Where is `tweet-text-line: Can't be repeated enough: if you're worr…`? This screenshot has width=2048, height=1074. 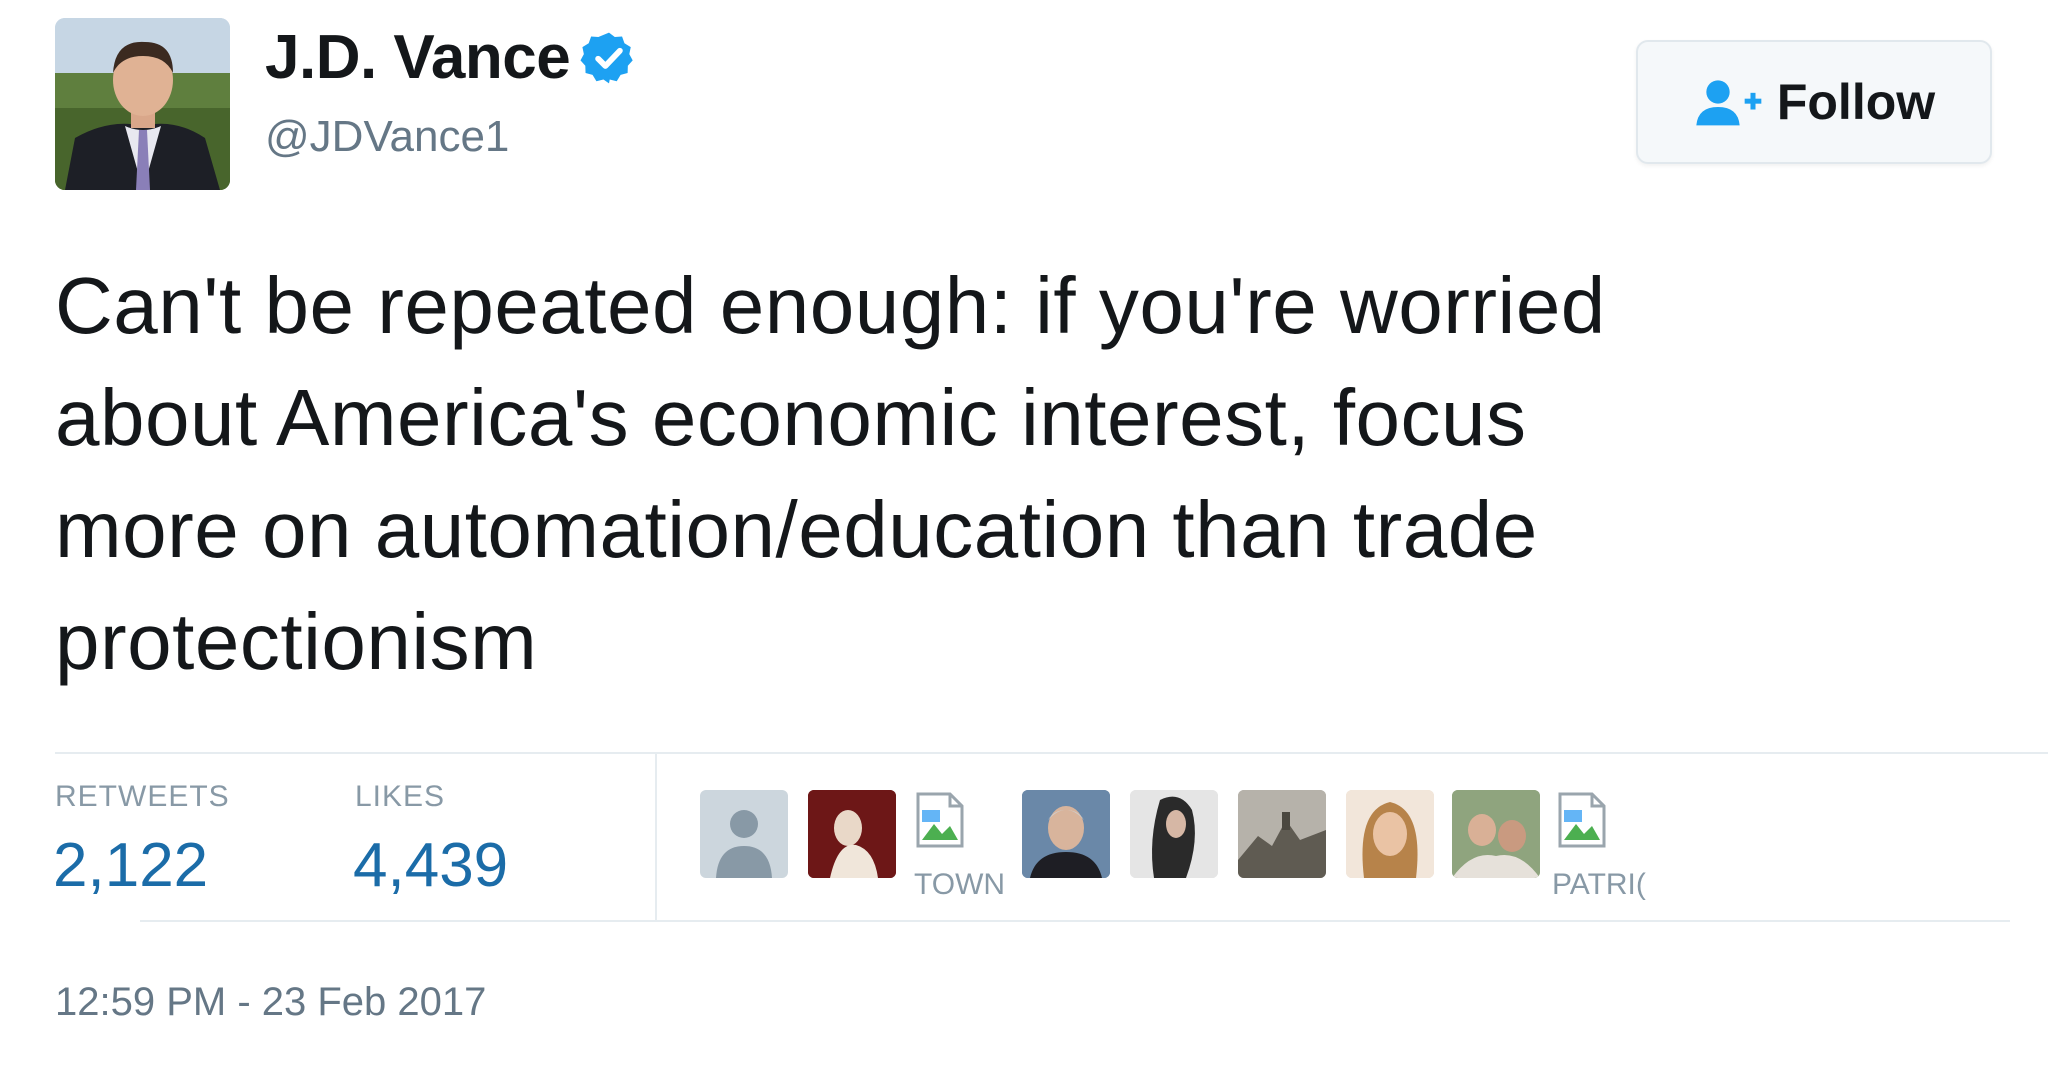 tweet-text-line: Can't be repeated enough: if you're worr… is located at coordinates (830, 305).